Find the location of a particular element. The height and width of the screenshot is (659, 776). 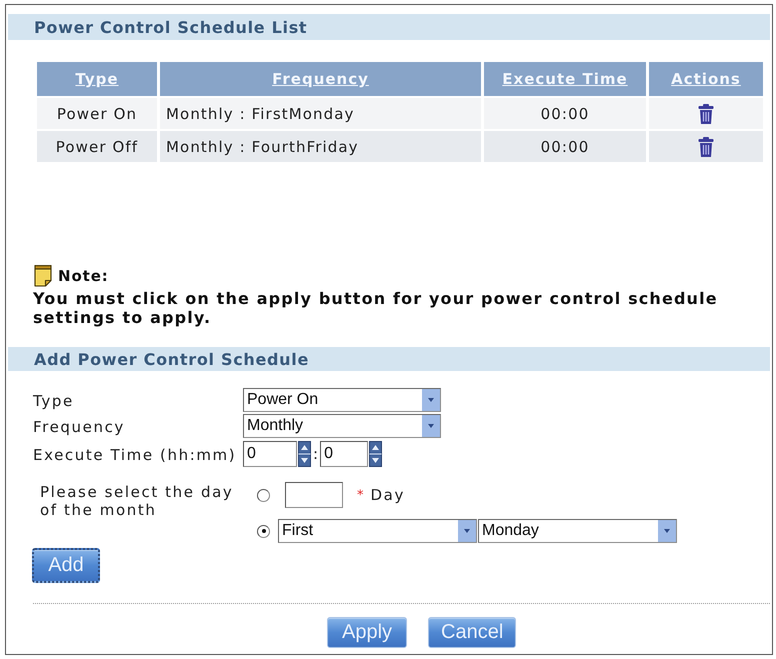

hour-field: 0 is located at coordinates (270, 454).